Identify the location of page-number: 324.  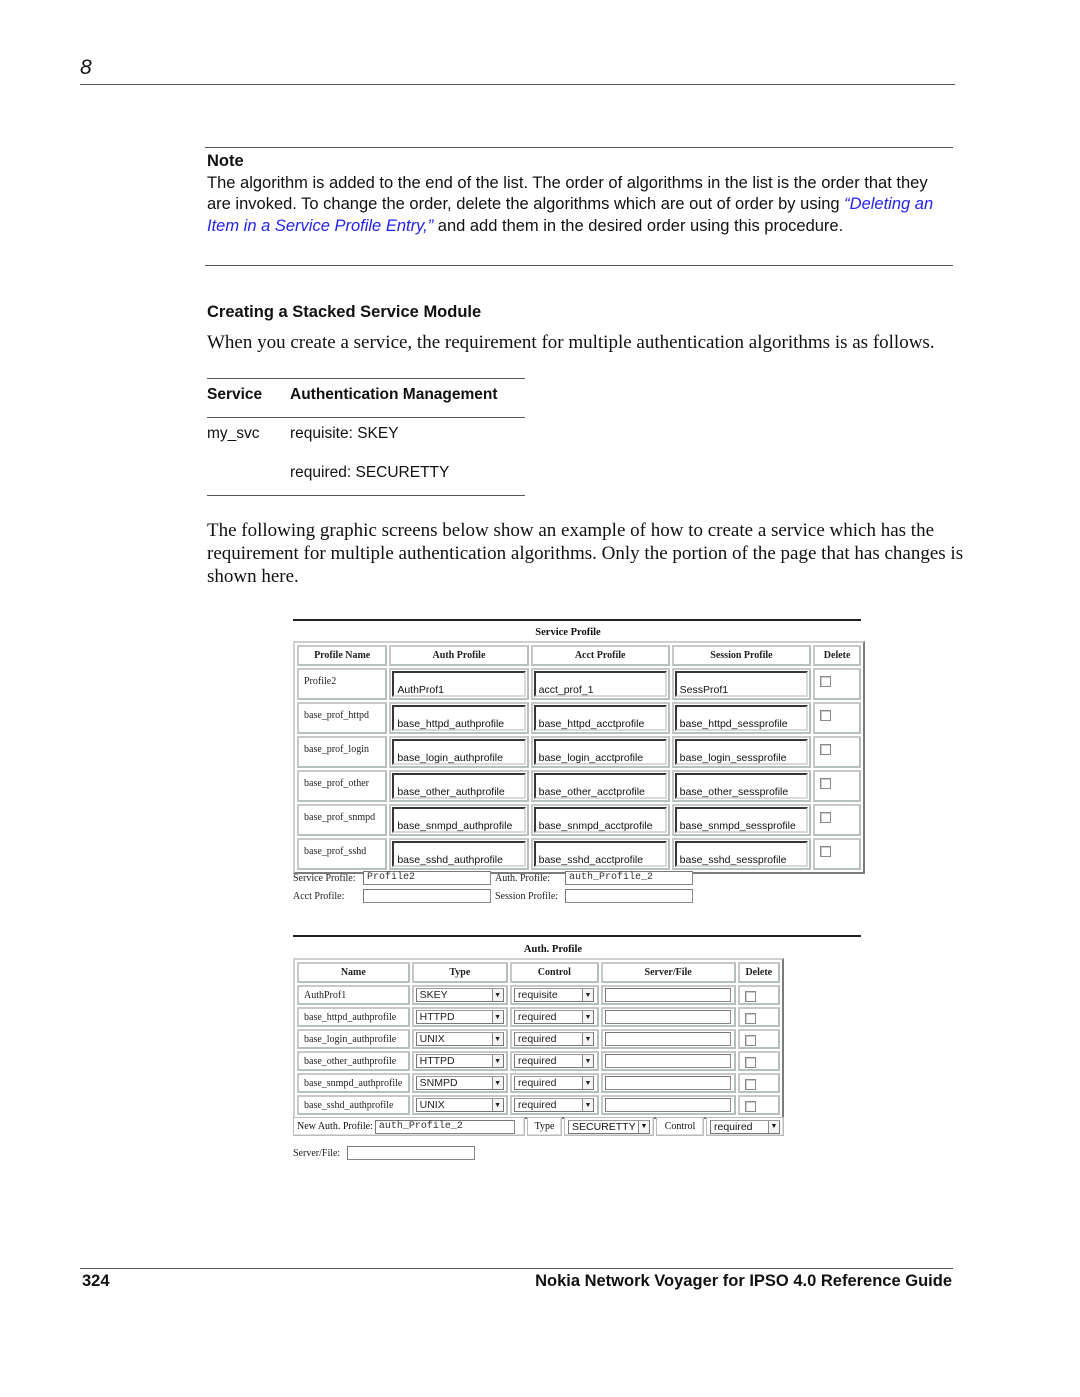
(96, 1281).